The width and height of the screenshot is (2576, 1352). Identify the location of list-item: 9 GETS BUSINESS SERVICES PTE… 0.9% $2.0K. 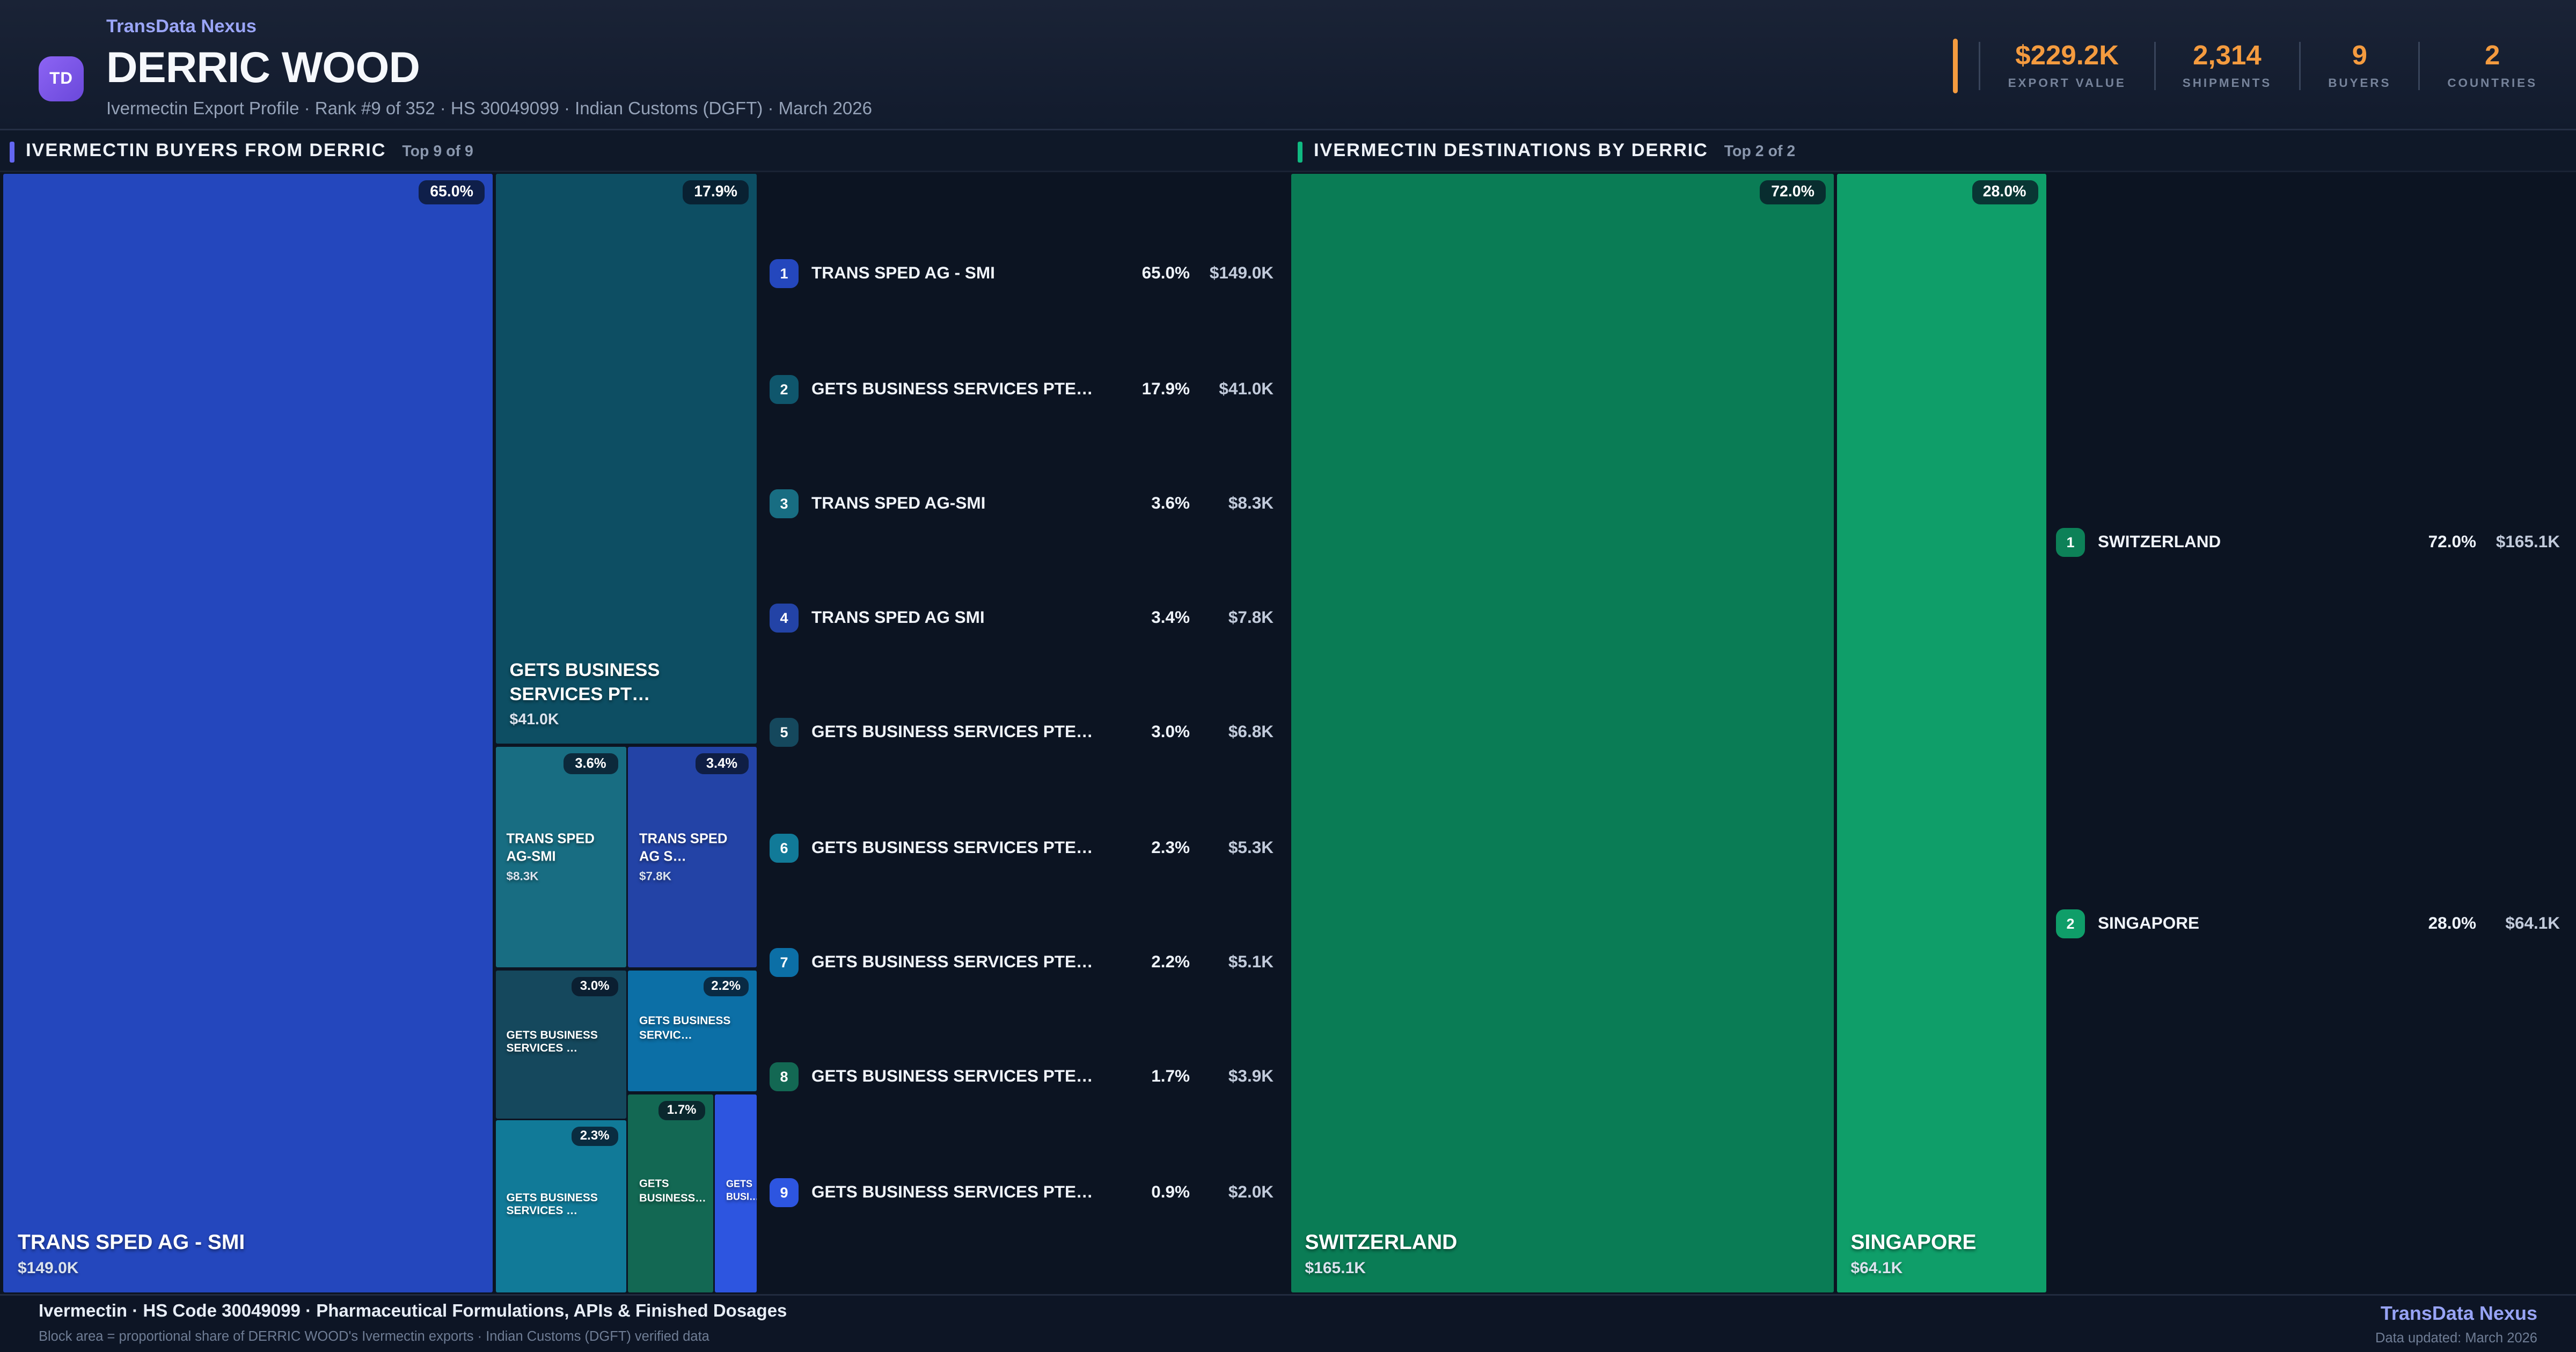
(1022, 1192).